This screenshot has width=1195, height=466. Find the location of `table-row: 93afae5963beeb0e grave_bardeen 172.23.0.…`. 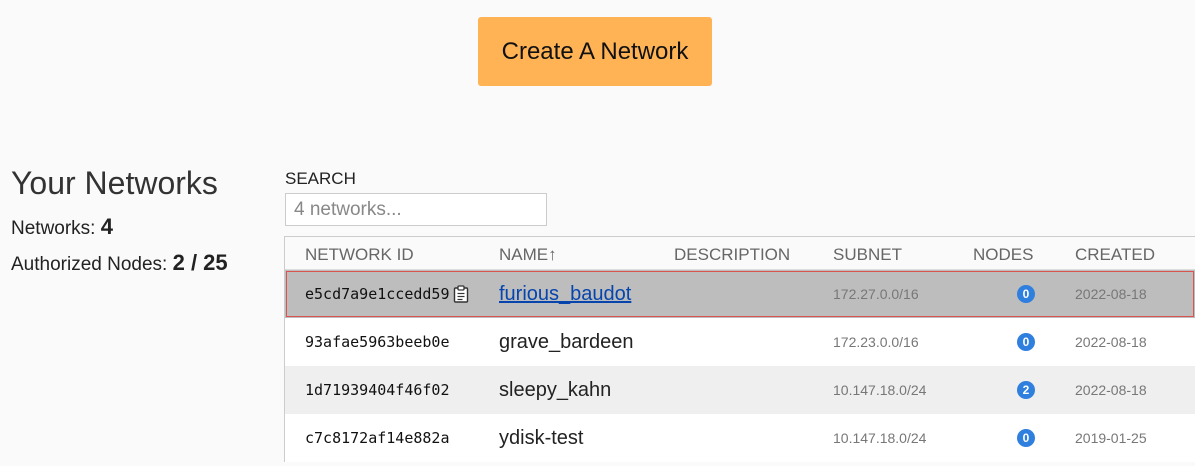

table-row: 93afae5963beeb0e grave_bardeen 172.23.0.… is located at coordinates (740, 342).